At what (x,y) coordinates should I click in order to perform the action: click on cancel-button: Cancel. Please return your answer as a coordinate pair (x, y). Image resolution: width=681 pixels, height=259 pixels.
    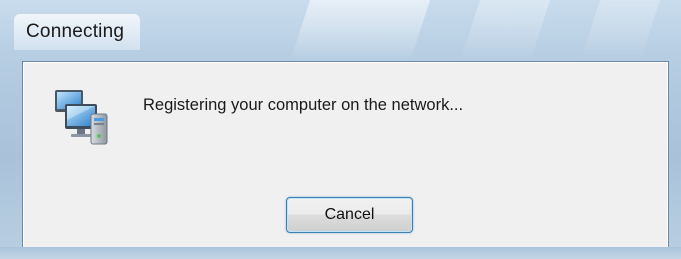
    Looking at the image, I should click on (349, 215).